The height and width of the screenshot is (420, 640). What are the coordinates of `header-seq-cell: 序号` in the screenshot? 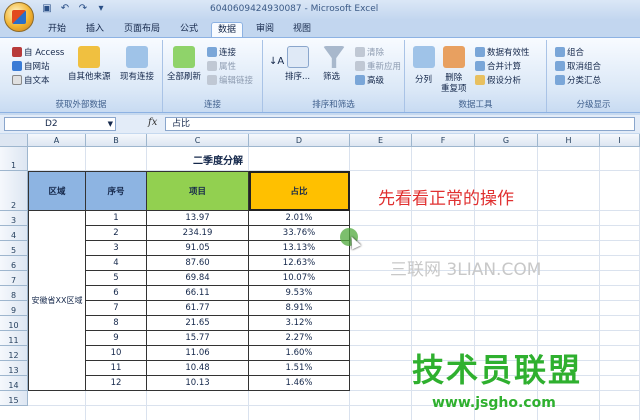 It's located at (116, 191).